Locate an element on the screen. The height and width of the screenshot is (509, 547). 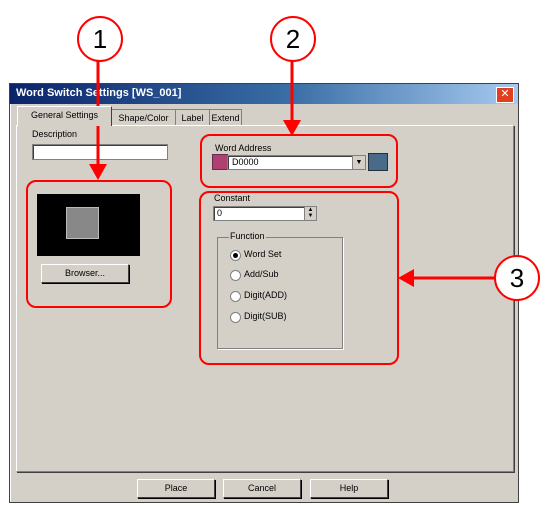
annotation-marker-1: 1 is located at coordinates (100, 39).